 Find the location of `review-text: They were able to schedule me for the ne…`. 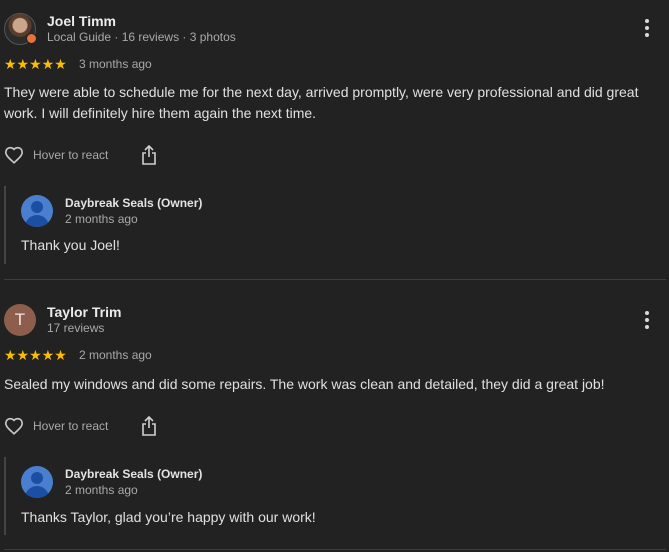

review-text: They were able to schedule me for the ne… is located at coordinates (321, 102).